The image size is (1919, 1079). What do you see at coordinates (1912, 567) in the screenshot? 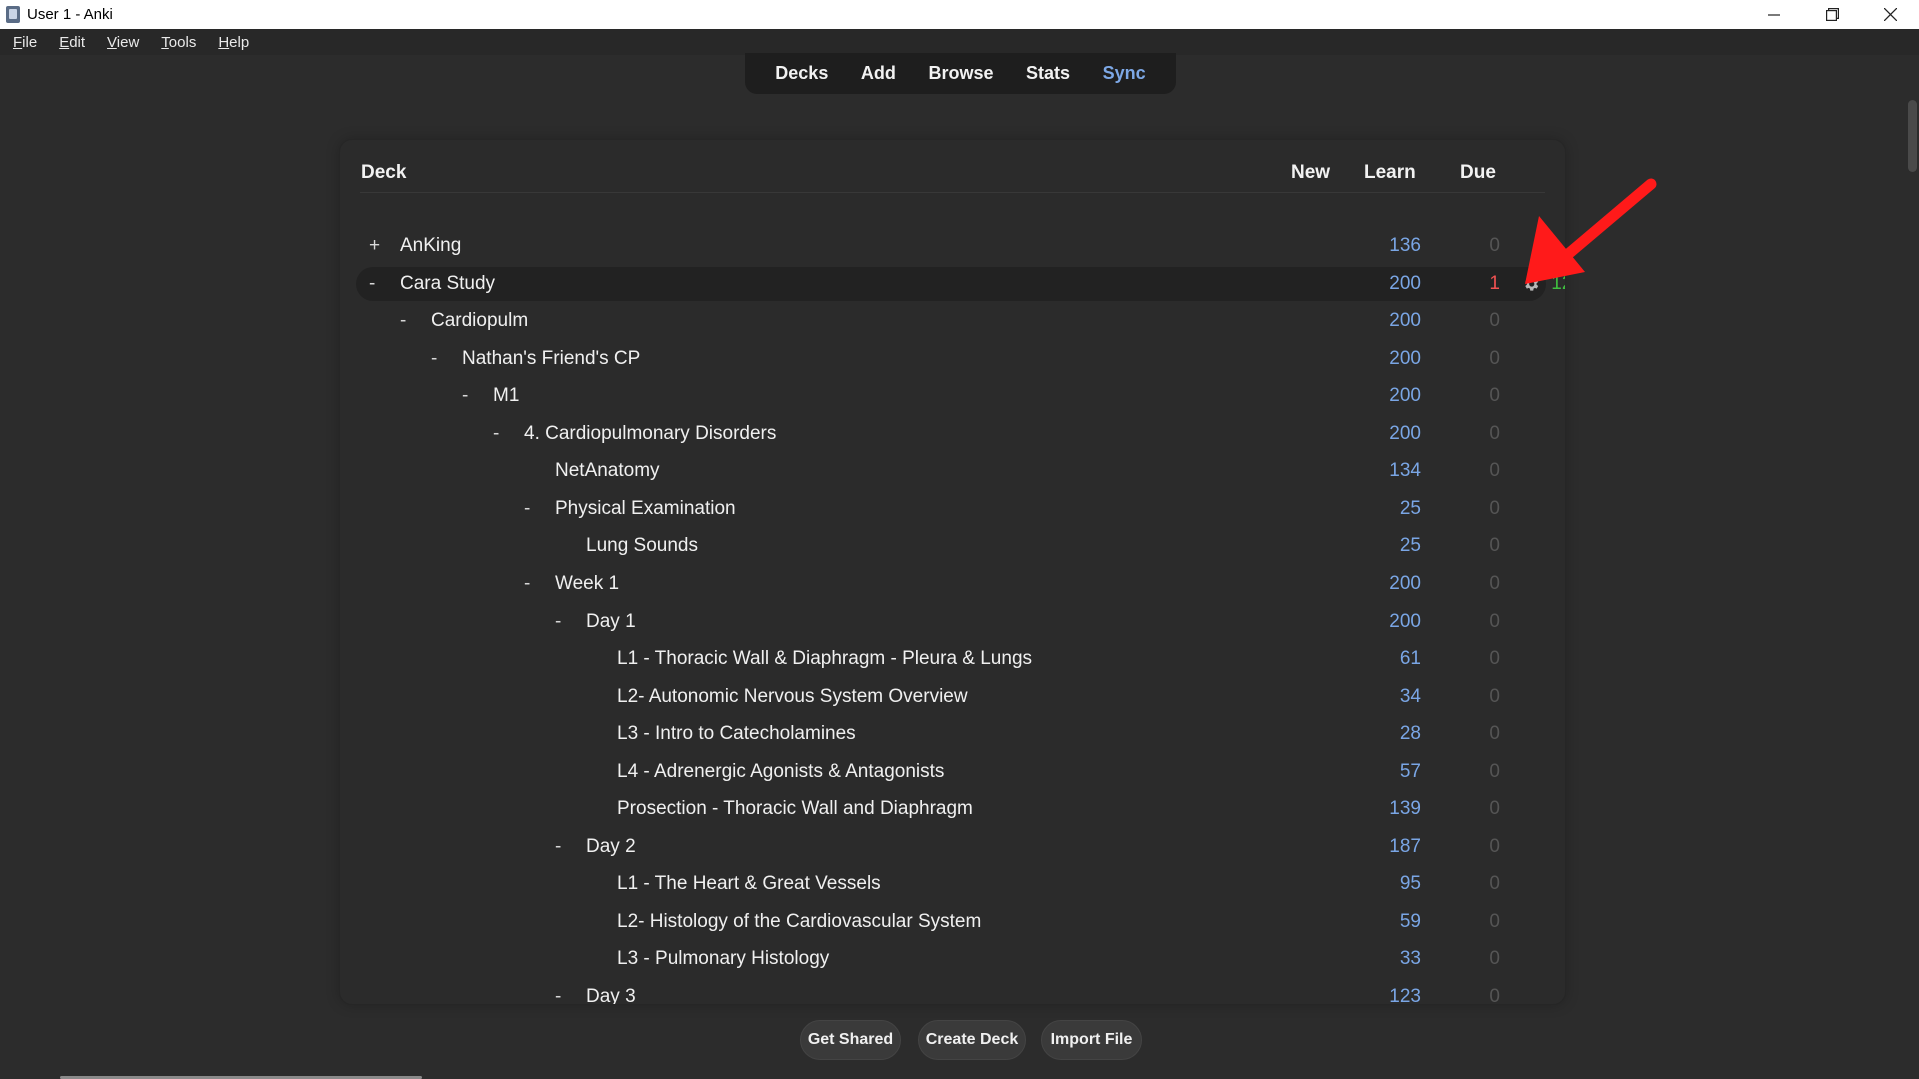
I see `vertical-scrollbar` at bounding box center [1912, 567].